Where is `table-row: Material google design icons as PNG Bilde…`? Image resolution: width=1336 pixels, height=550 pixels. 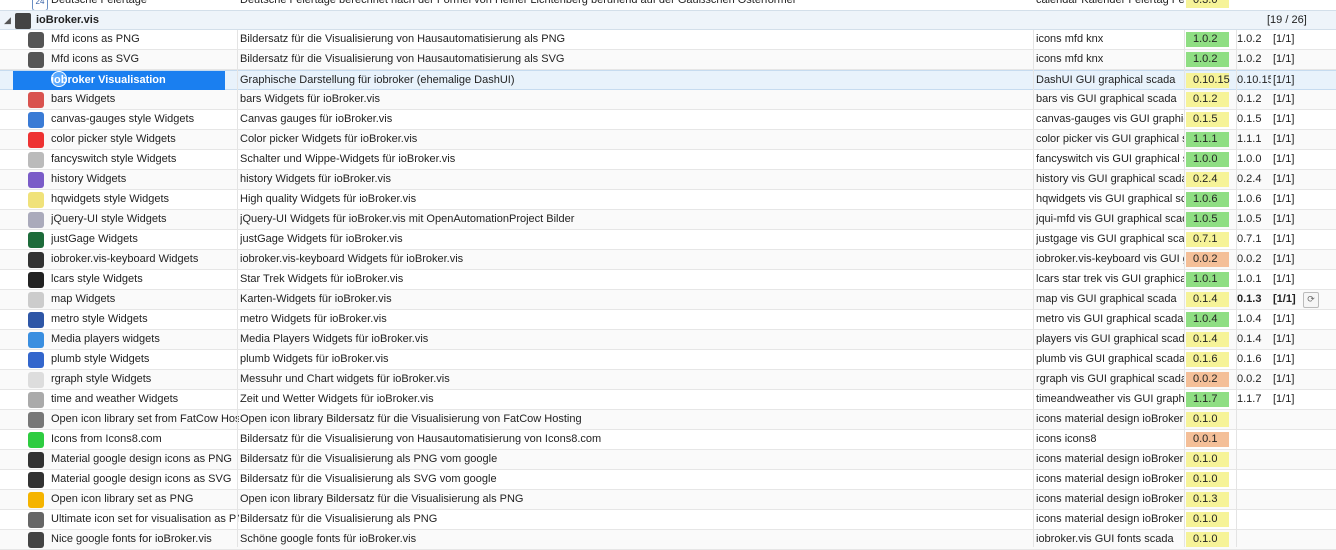
table-row: Material google design icons as PNG Bilde… is located at coordinates (668, 460).